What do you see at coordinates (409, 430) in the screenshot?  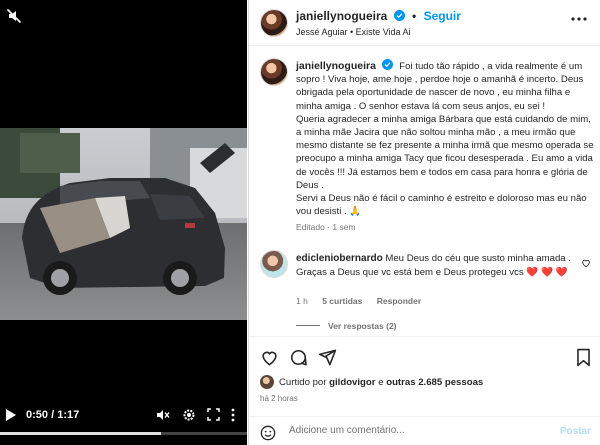 I see `comment-input` at bounding box center [409, 430].